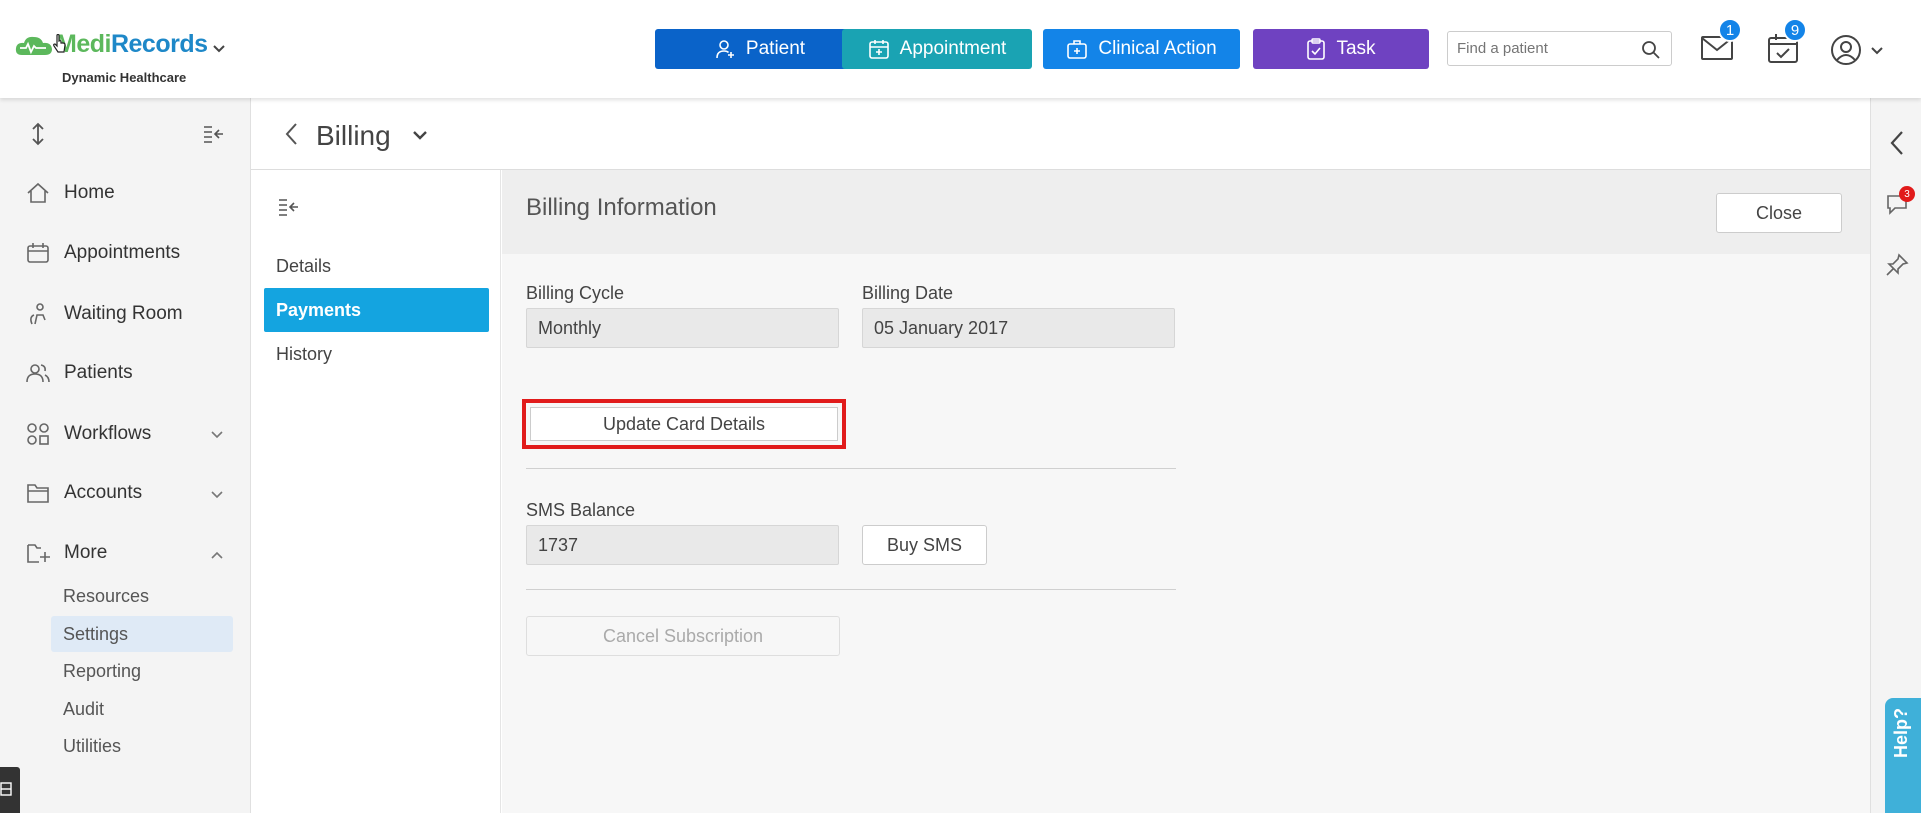 The width and height of the screenshot is (1921, 813). I want to click on pointer-cursor-icon, so click(59, 43).